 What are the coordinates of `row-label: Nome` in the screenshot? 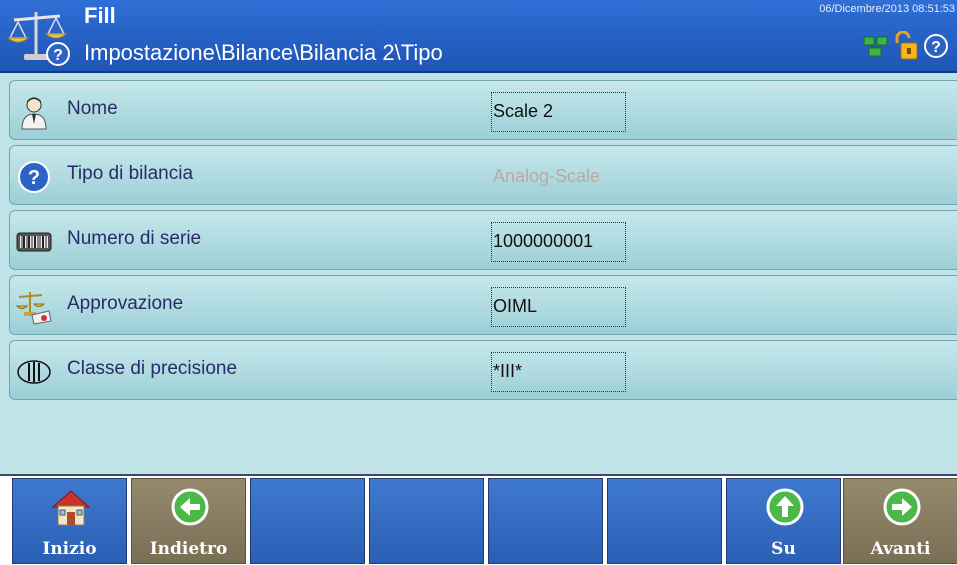 It's located at (92, 108).